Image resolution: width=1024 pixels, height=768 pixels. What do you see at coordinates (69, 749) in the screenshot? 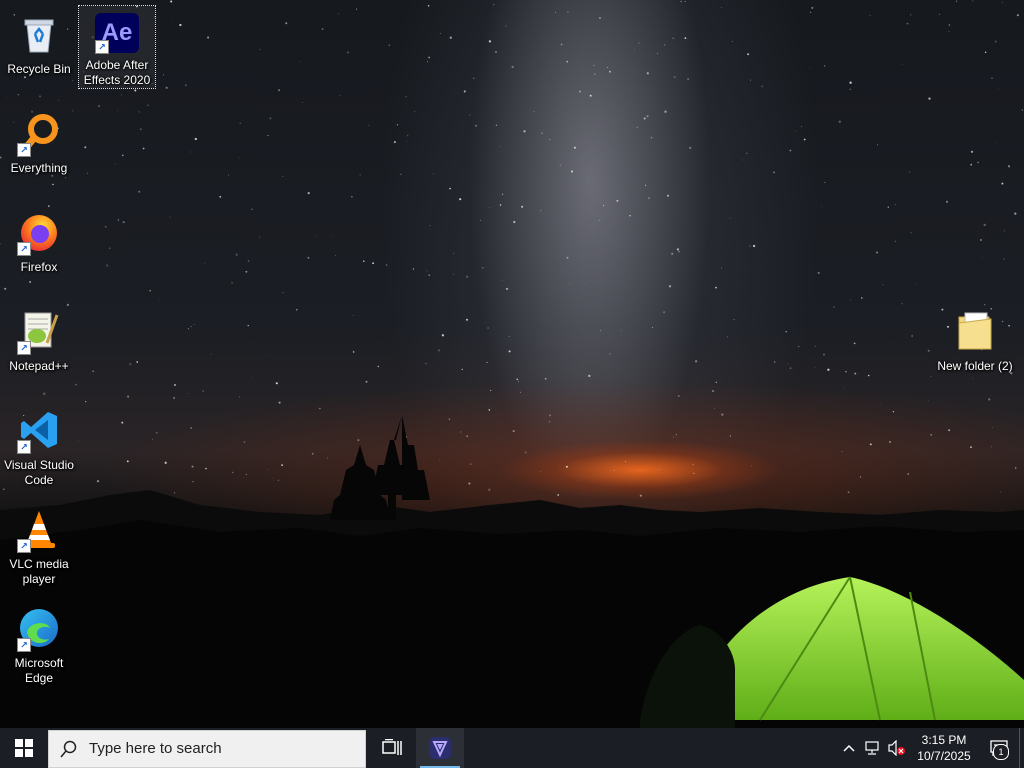
I see `search-icon` at bounding box center [69, 749].